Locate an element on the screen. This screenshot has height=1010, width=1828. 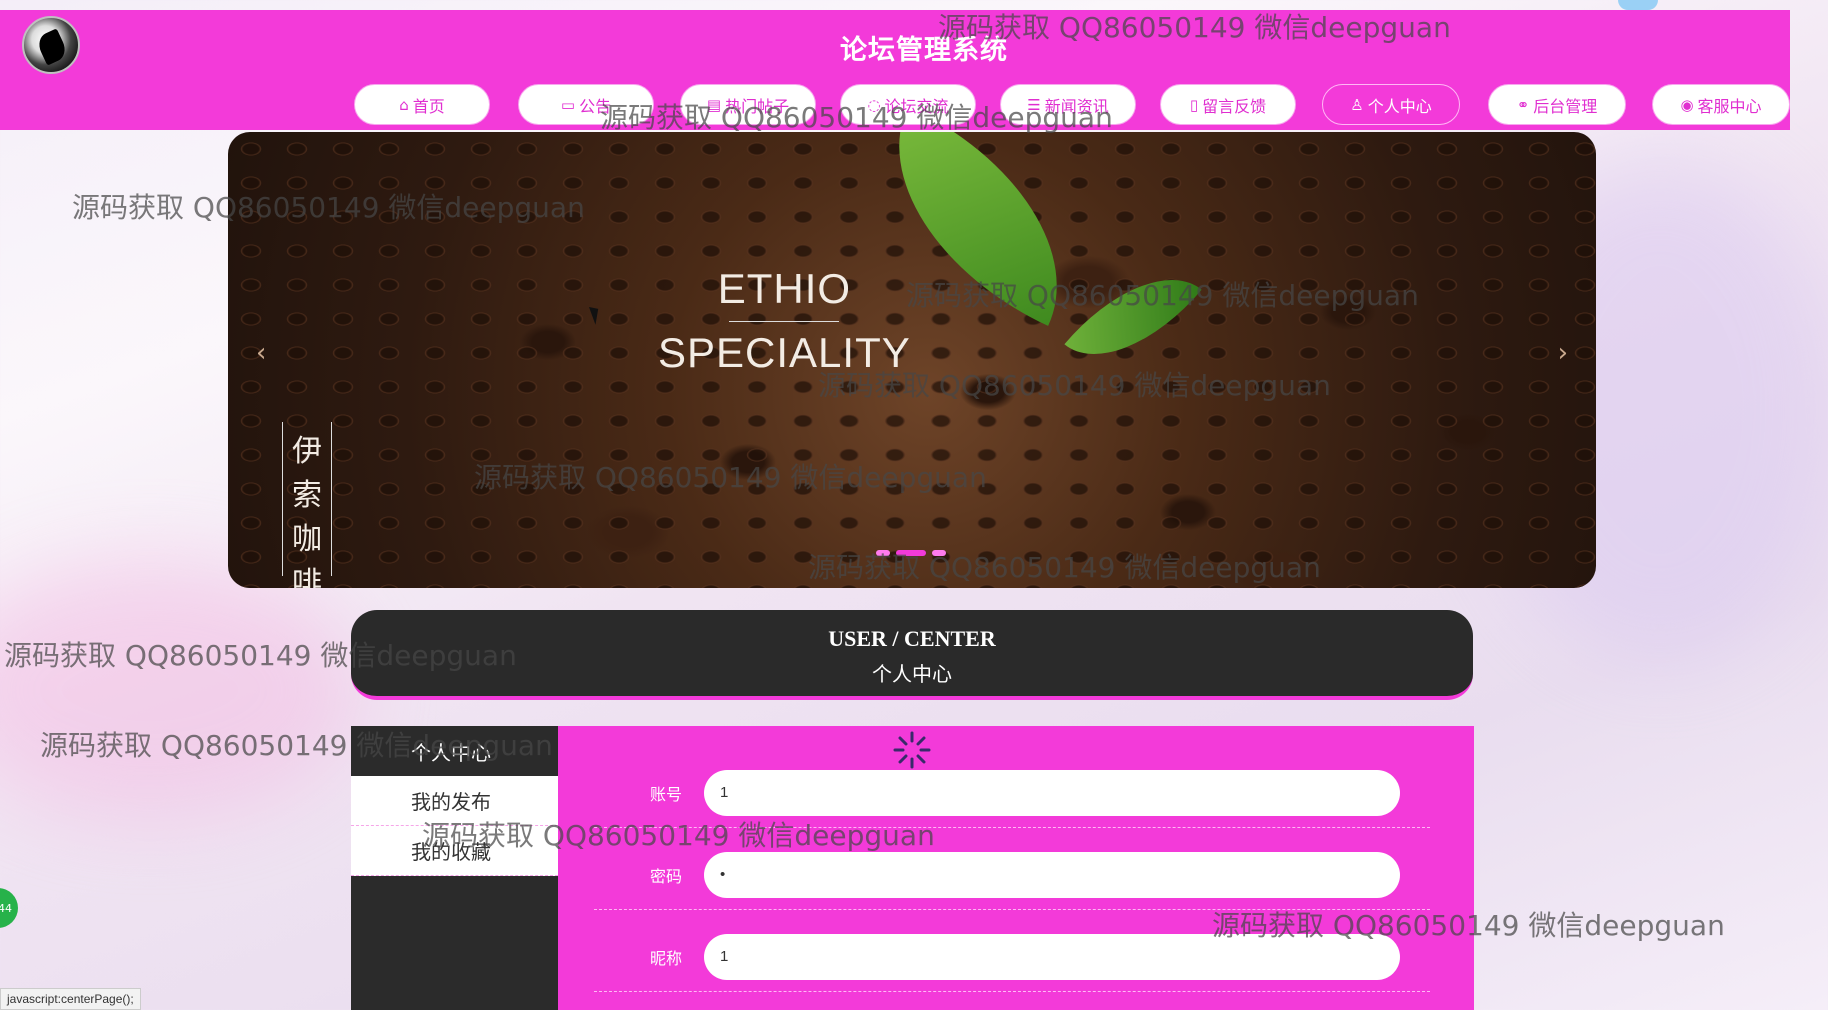
password-input is located at coordinates (1052, 874).